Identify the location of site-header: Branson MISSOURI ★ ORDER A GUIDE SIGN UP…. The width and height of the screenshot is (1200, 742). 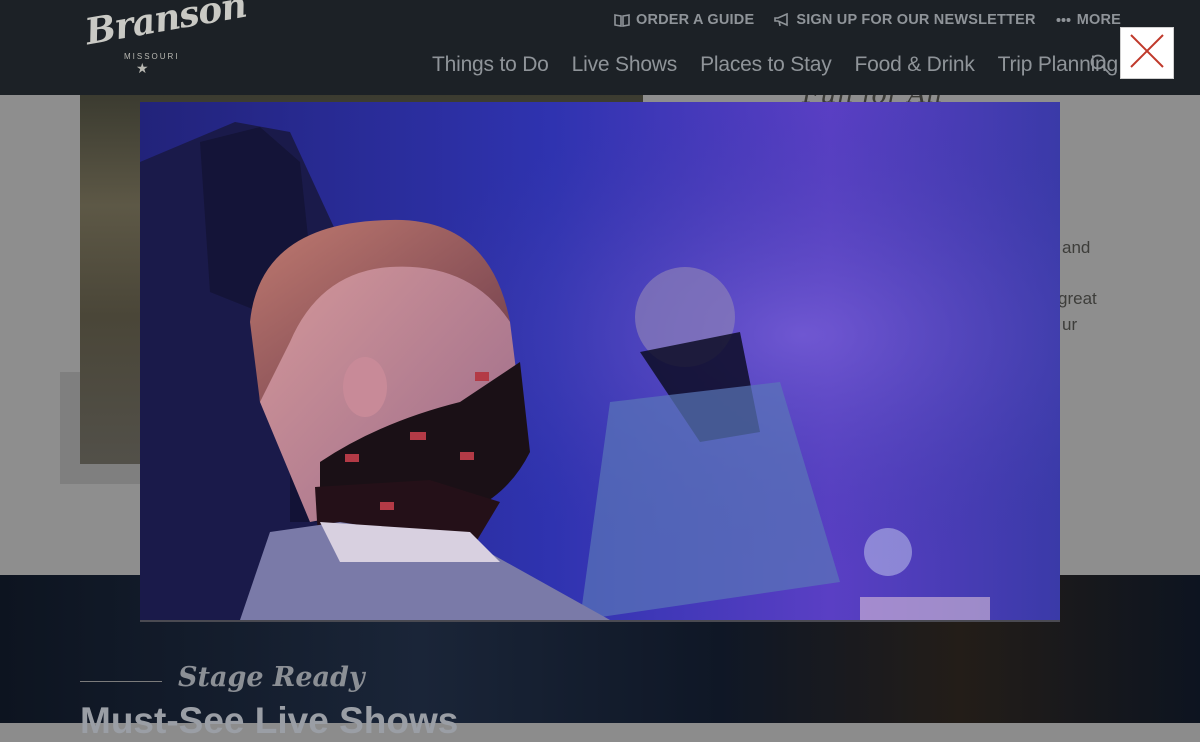
(600, 47).